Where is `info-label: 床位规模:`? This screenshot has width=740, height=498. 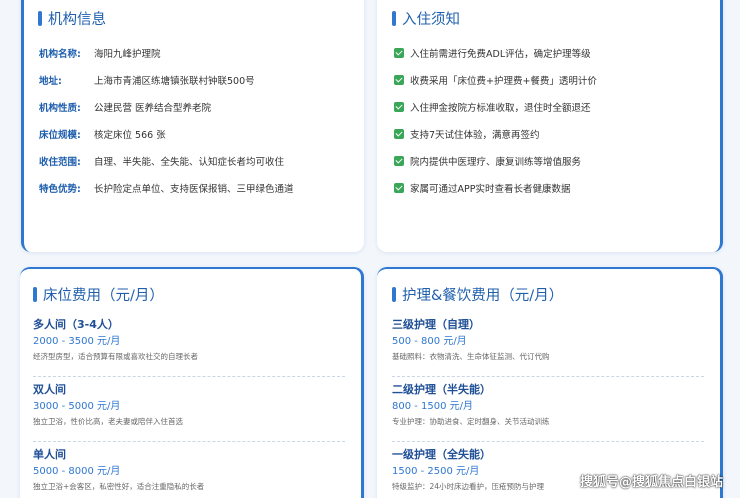
info-label: 床位规模: is located at coordinates (60, 135).